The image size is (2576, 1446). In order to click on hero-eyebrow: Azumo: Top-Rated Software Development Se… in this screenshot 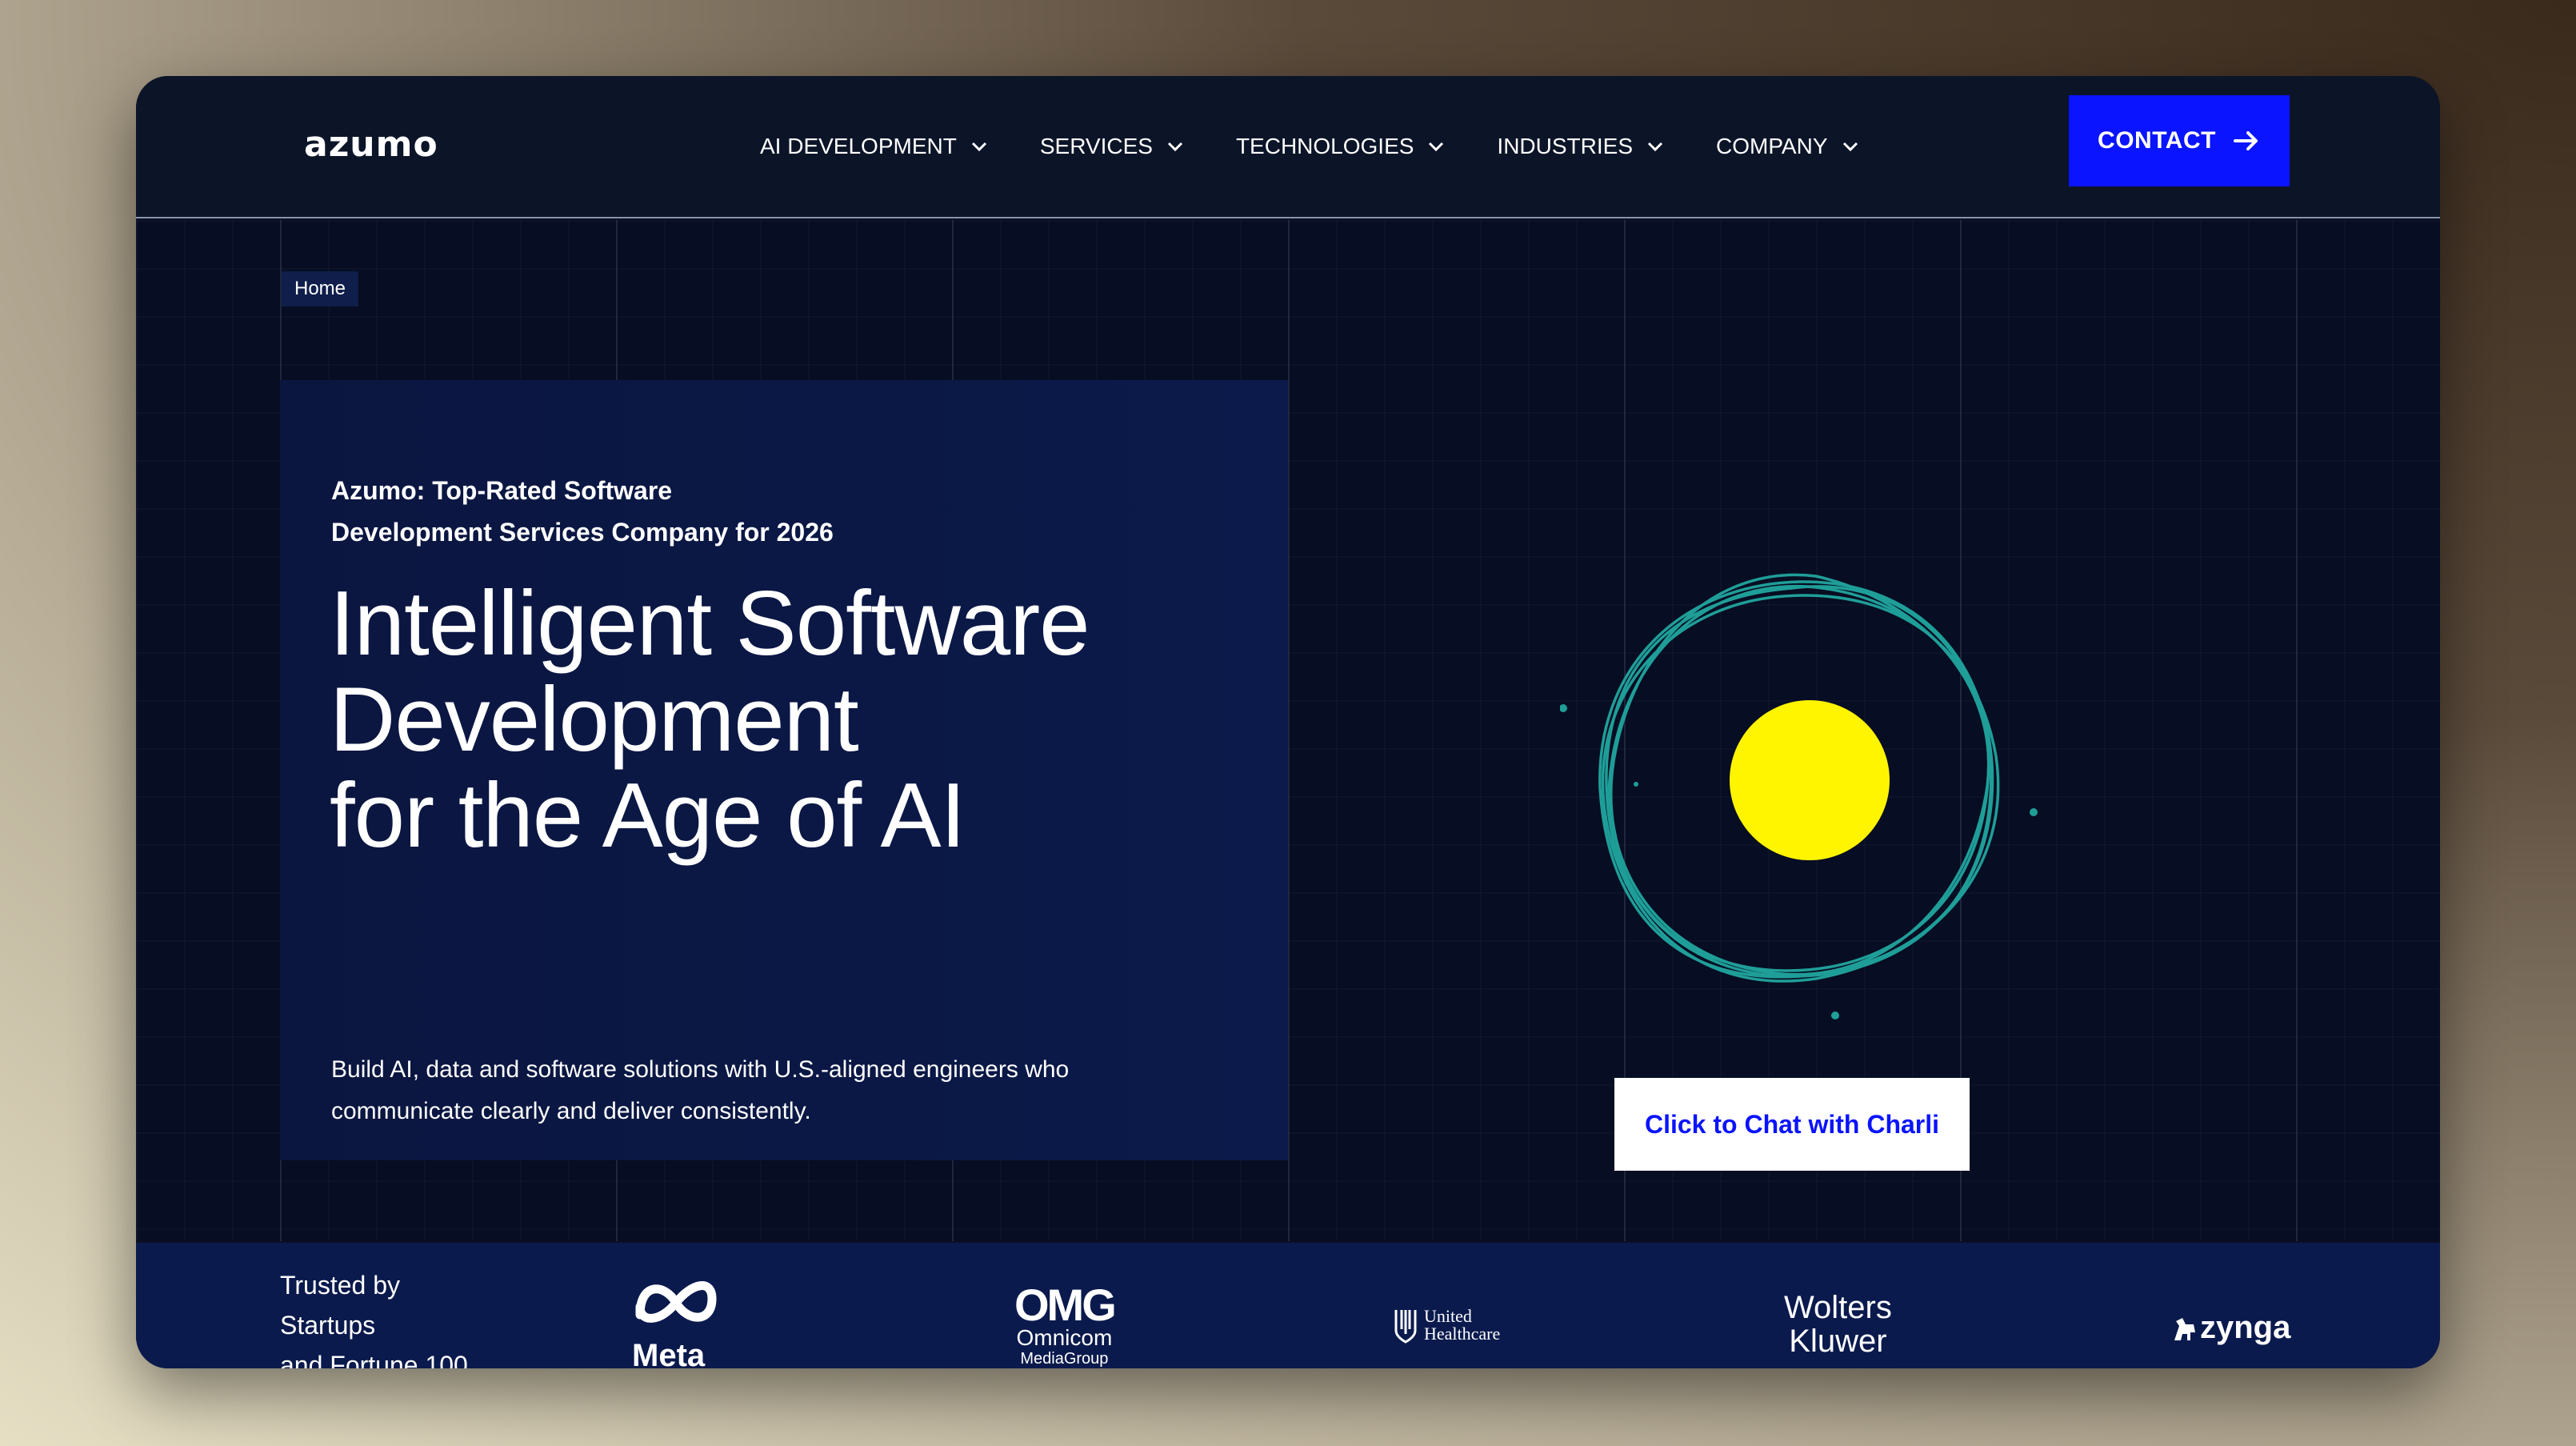, I will do `click(651, 511)`.